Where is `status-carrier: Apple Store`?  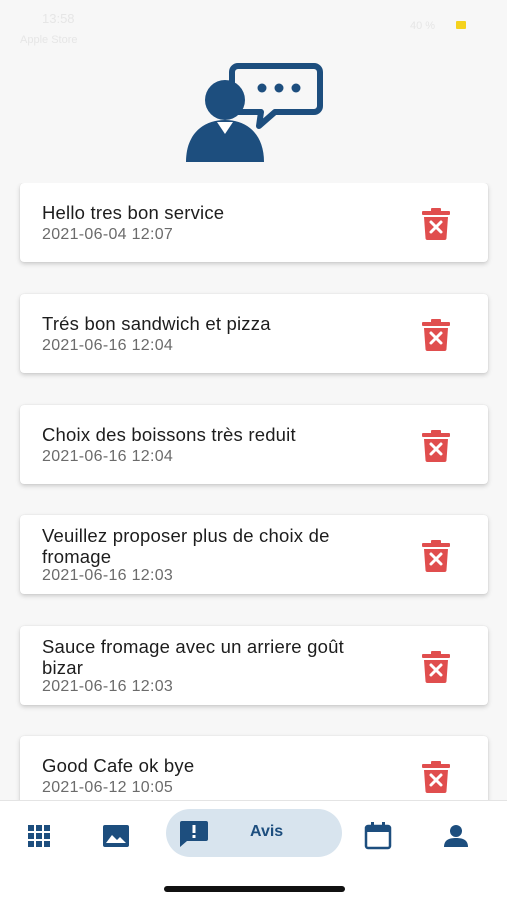
status-carrier: Apple Store is located at coordinates (49, 40).